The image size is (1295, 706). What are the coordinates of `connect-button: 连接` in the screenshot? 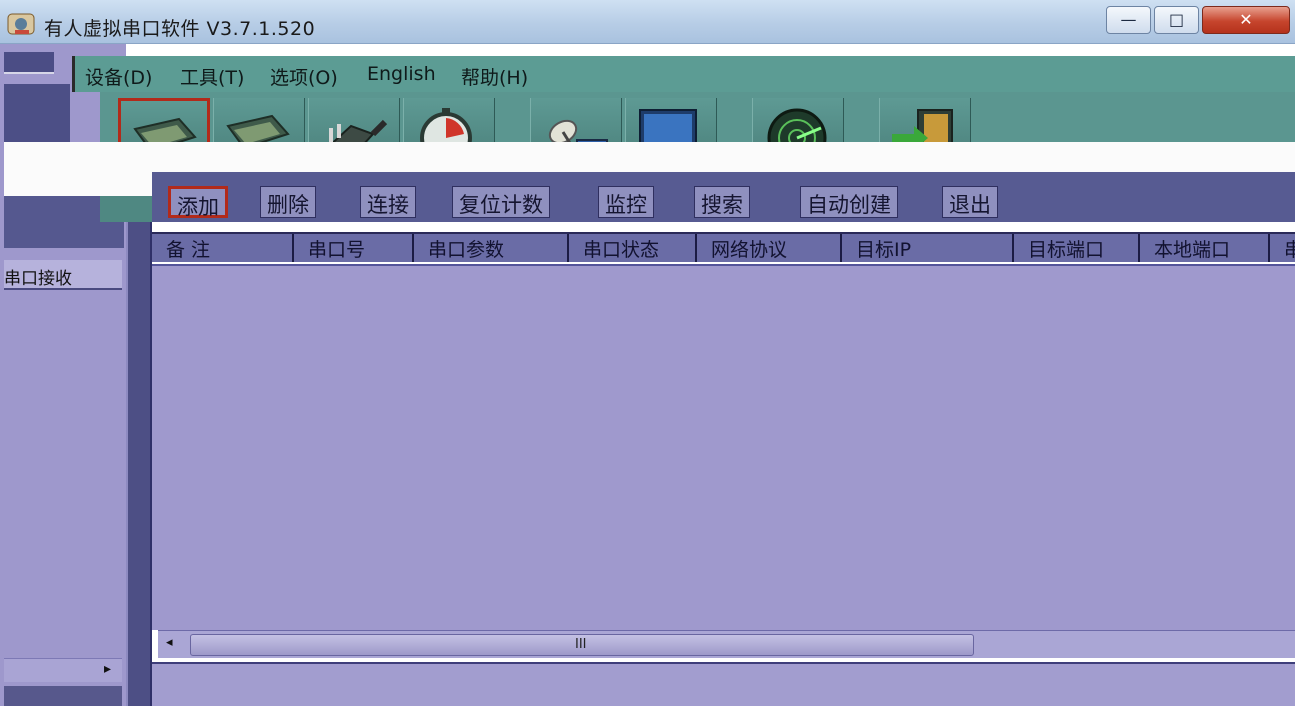 It's located at (388, 202).